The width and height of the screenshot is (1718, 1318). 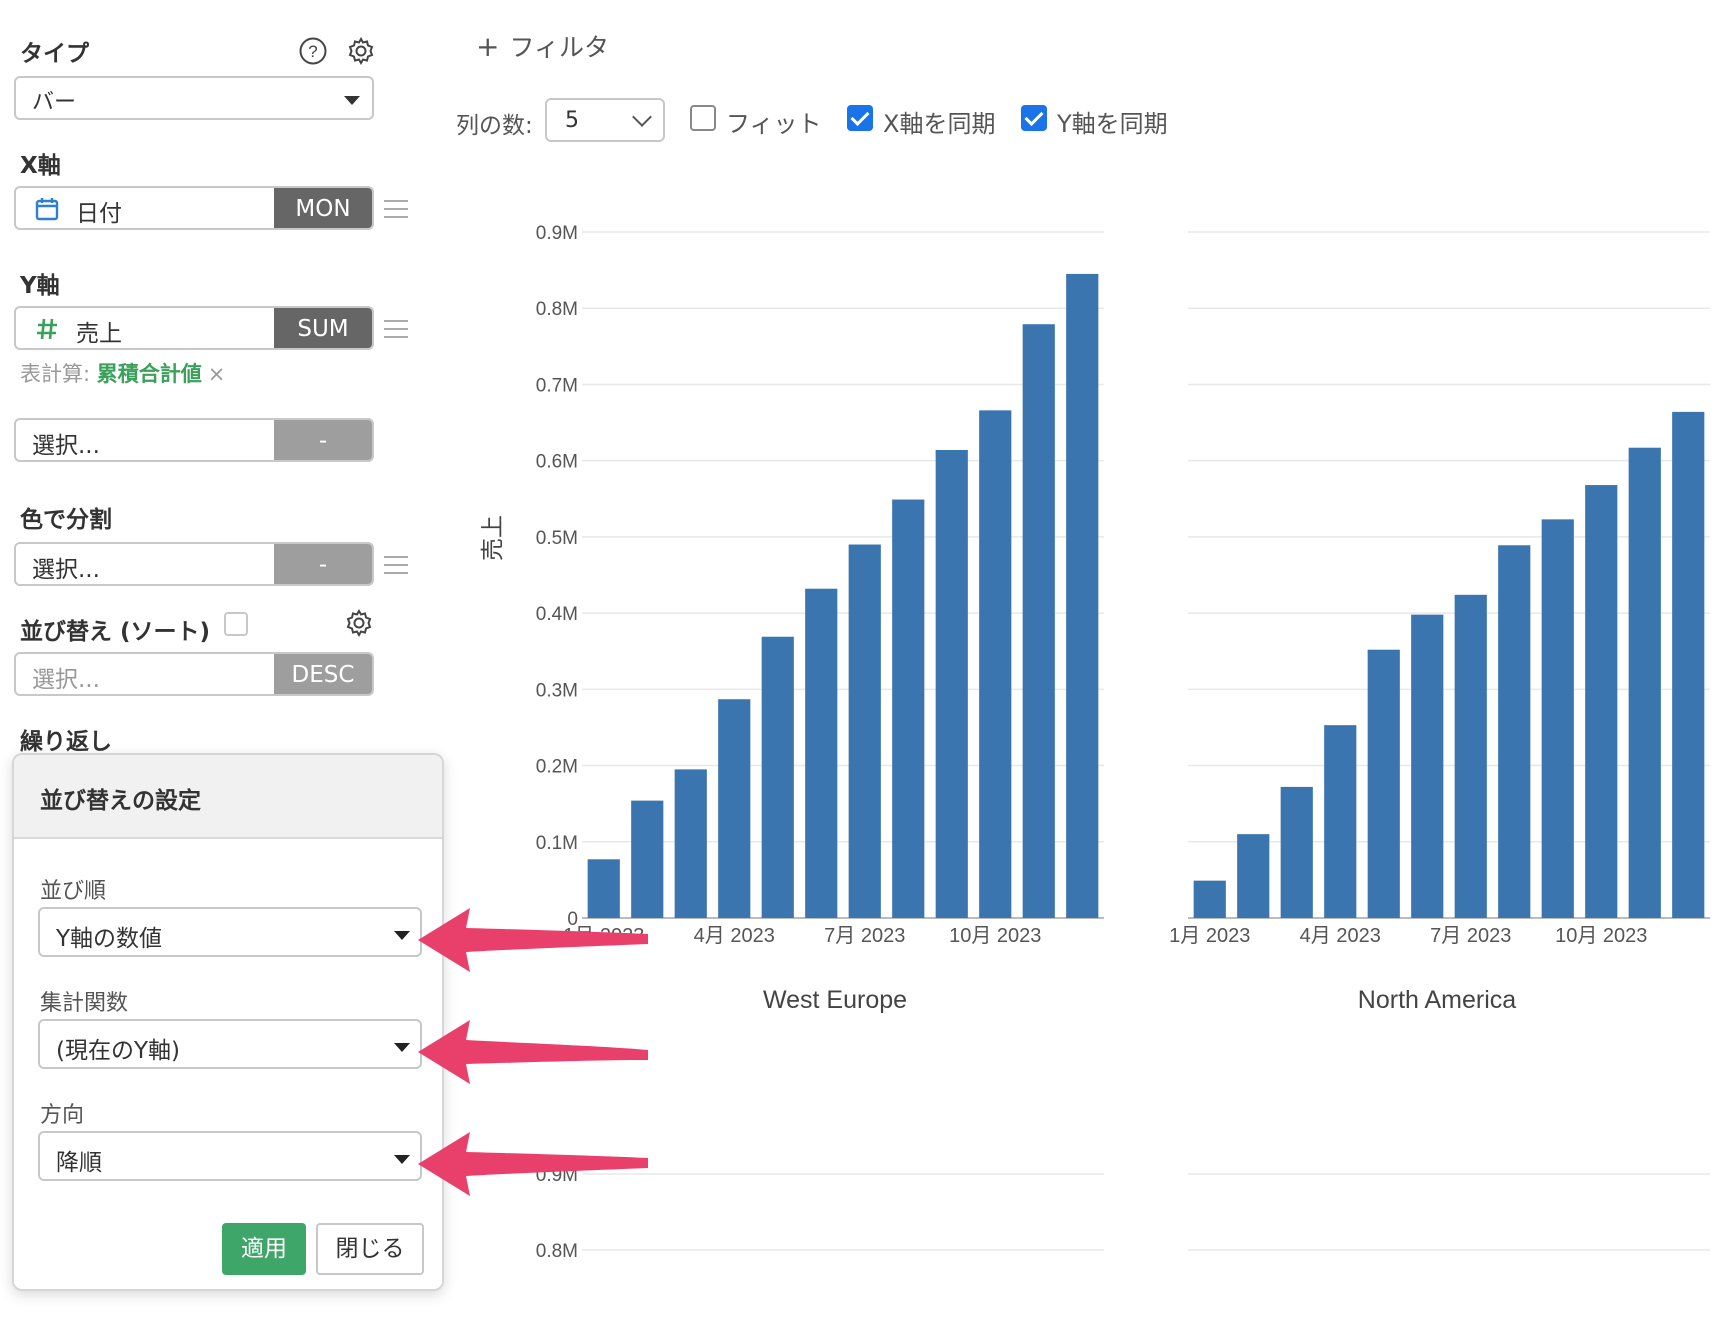 I want to click on annotation-arrows, so click(x=533, y=1052).